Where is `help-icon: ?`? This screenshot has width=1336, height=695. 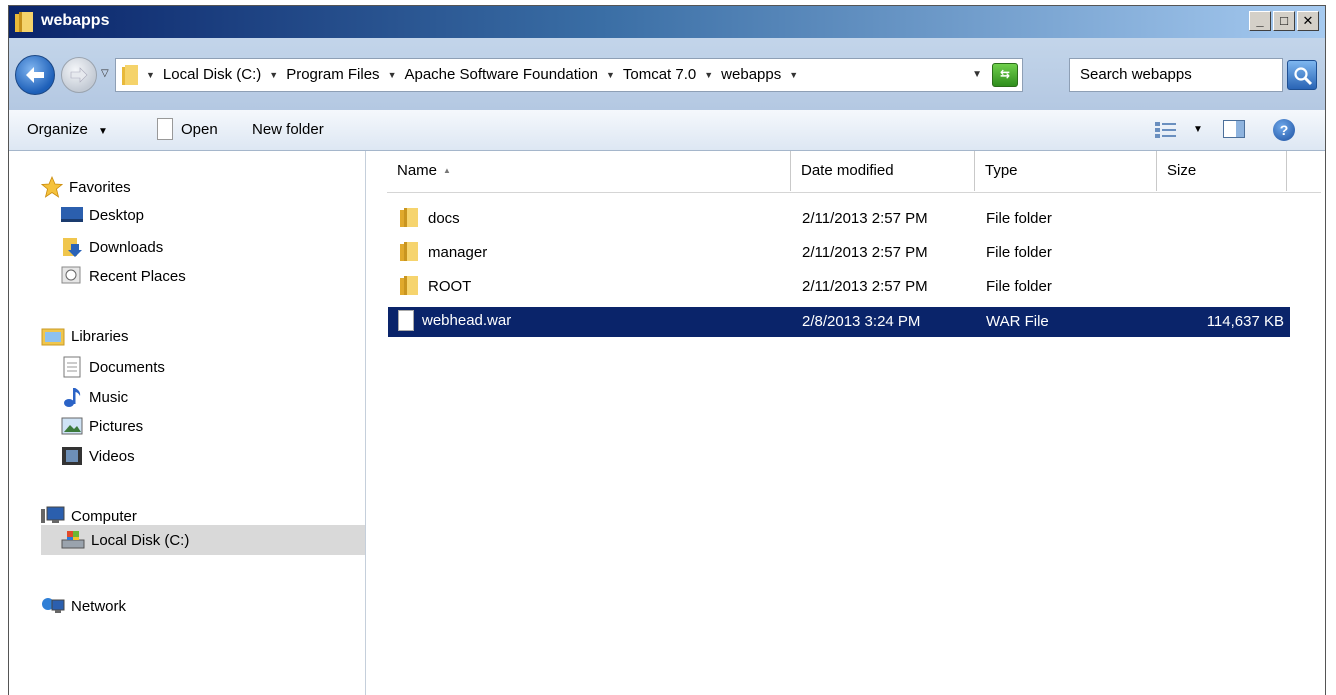
help-icon: ? is located at coordinates (1284, 130).